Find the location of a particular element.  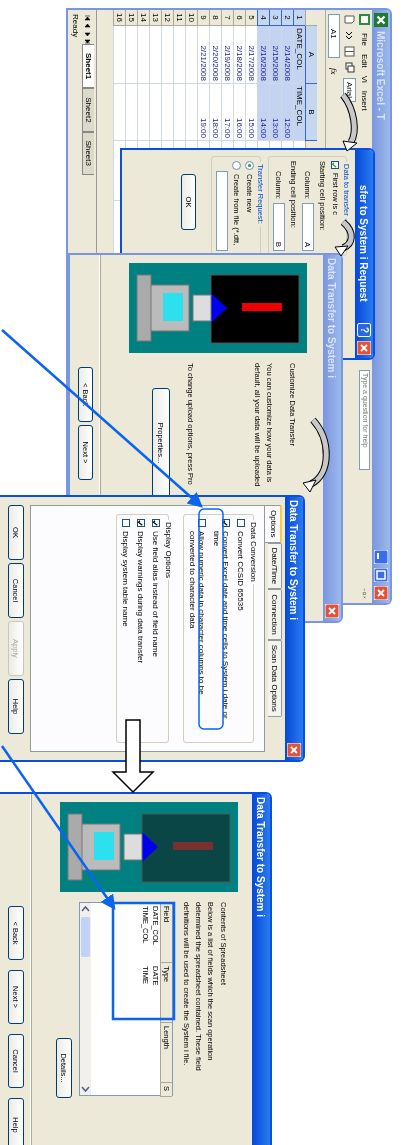

table-cell: 19:00 is located at coordinates (203, 112).